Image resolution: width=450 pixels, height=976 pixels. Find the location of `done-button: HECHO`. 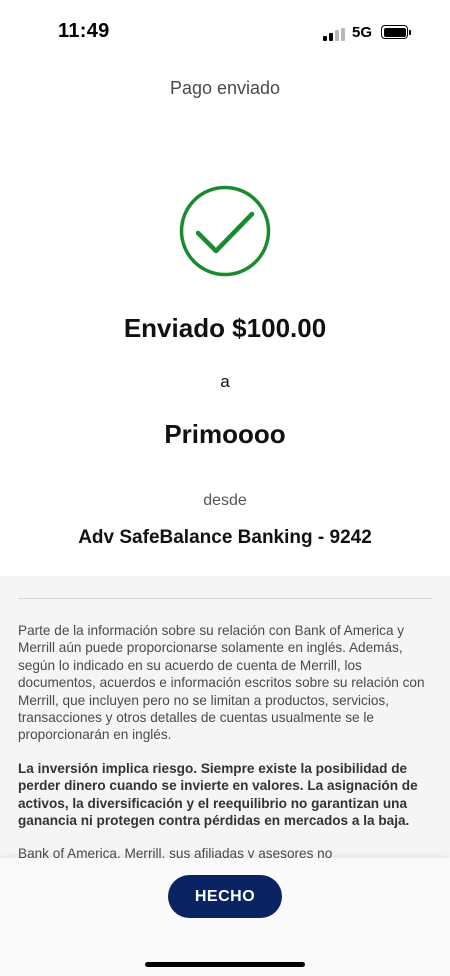

done-button: HECHO is located at coordinates (225, 896).